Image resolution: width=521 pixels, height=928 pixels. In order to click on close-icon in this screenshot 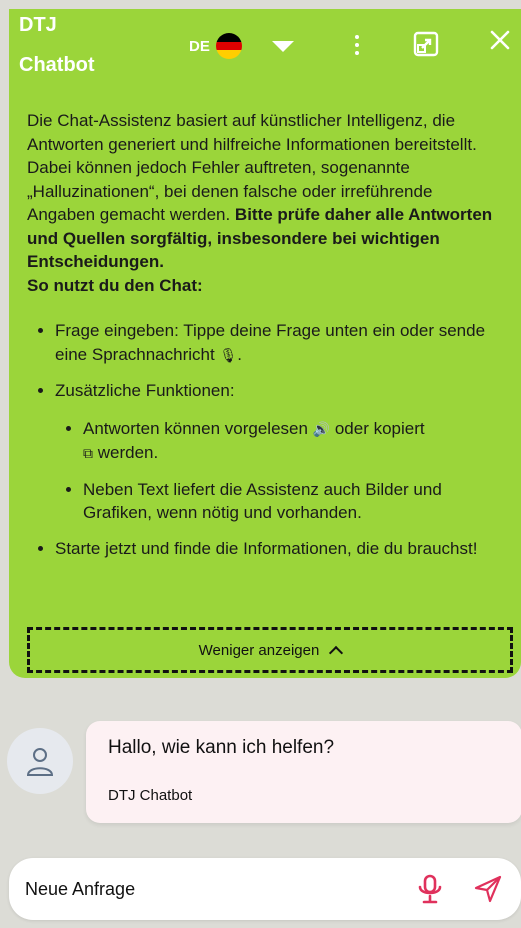, I will do `click(500, 40)`.